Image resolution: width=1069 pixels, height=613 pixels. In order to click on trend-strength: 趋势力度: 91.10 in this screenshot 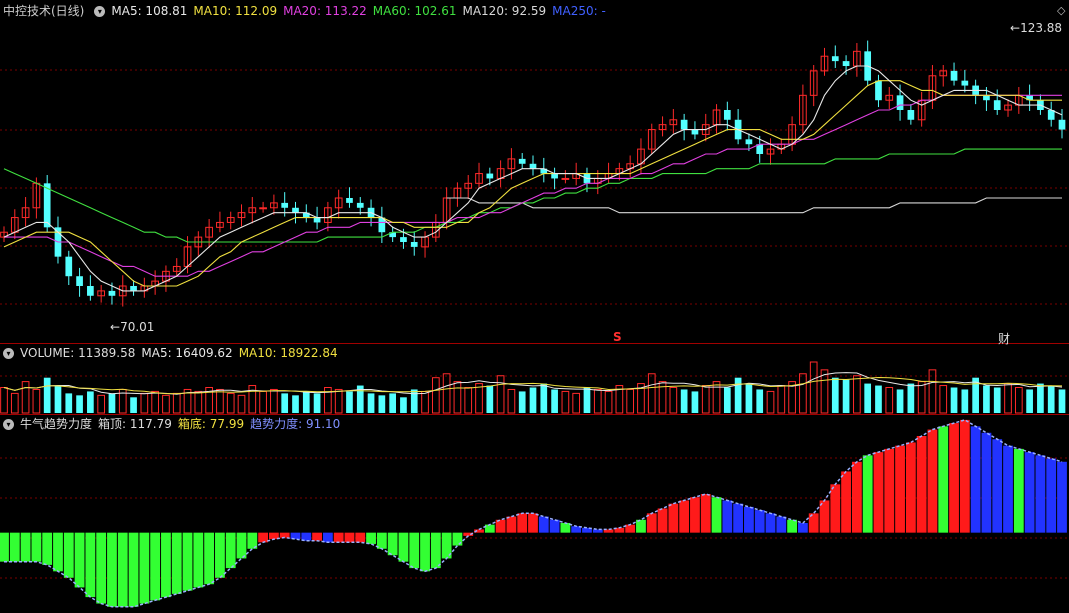, I will do `click(295, 424)`.